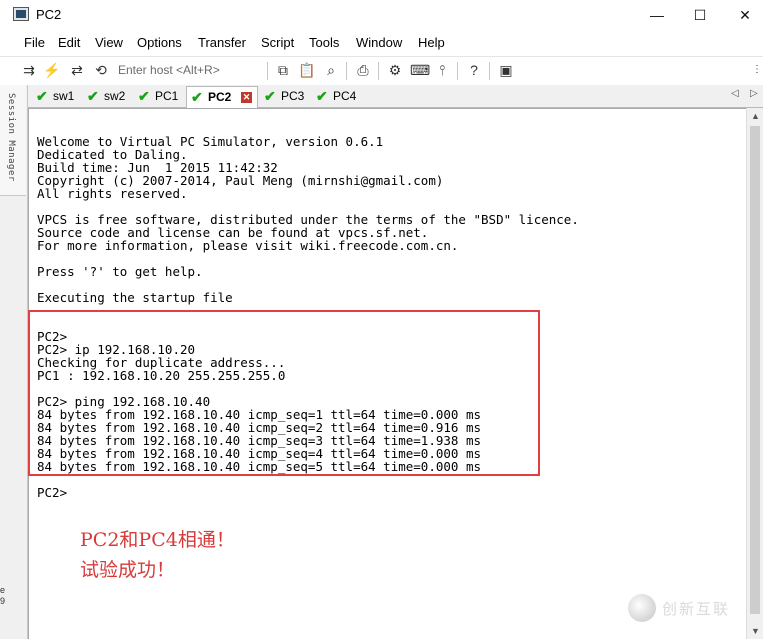  Describe the element at coordinates (755, 370) in the screenshot. I see `scroll-thumb` at that location.